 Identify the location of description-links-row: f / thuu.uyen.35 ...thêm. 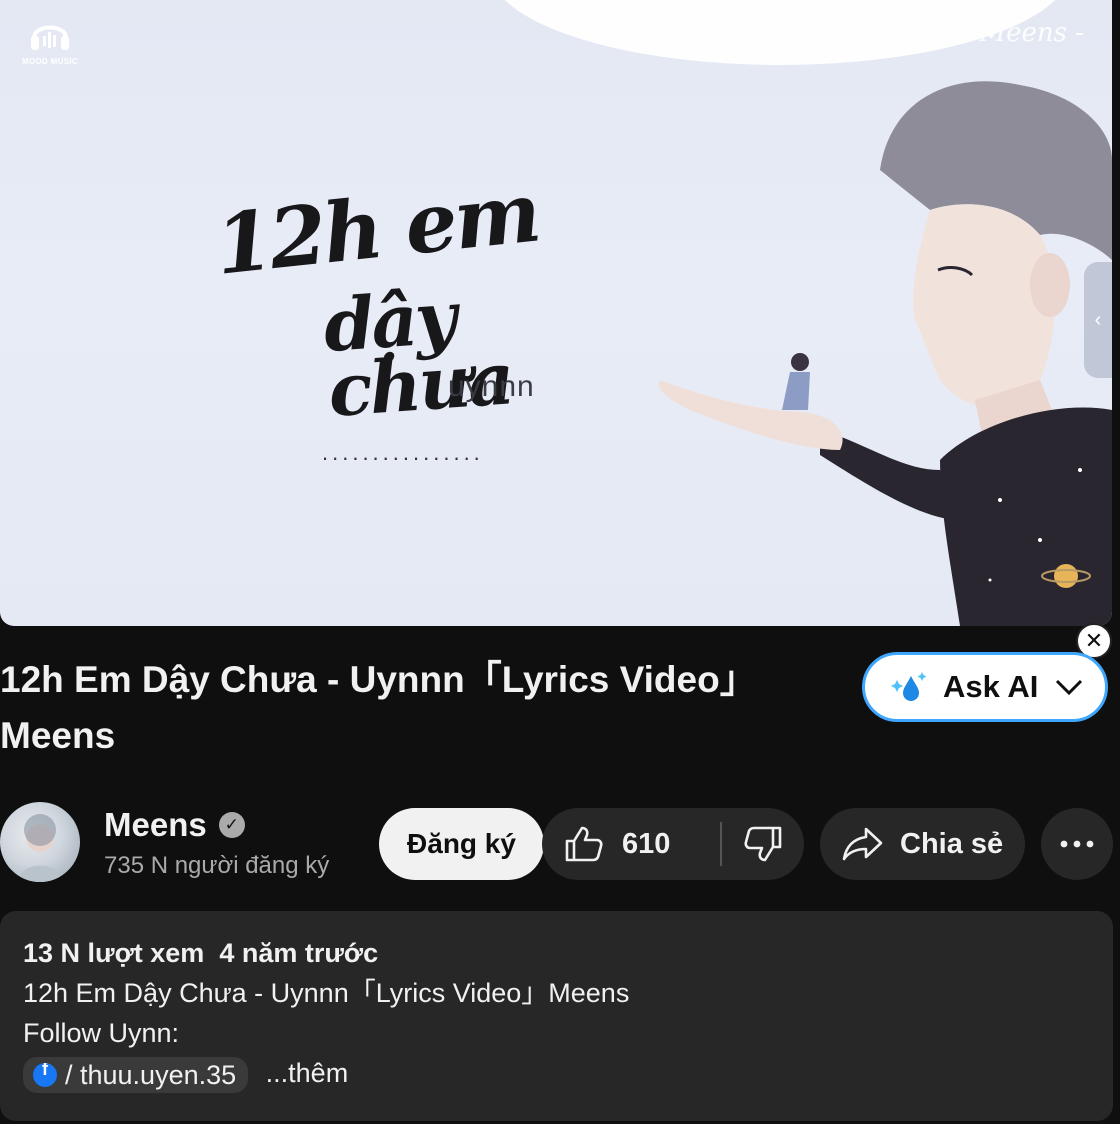
(556, 1073).